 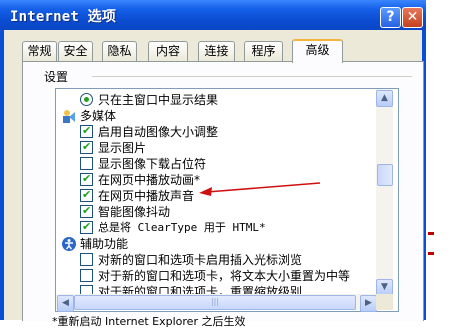 I want to click on category-label: 多媒体, so click(x=98, y=116).